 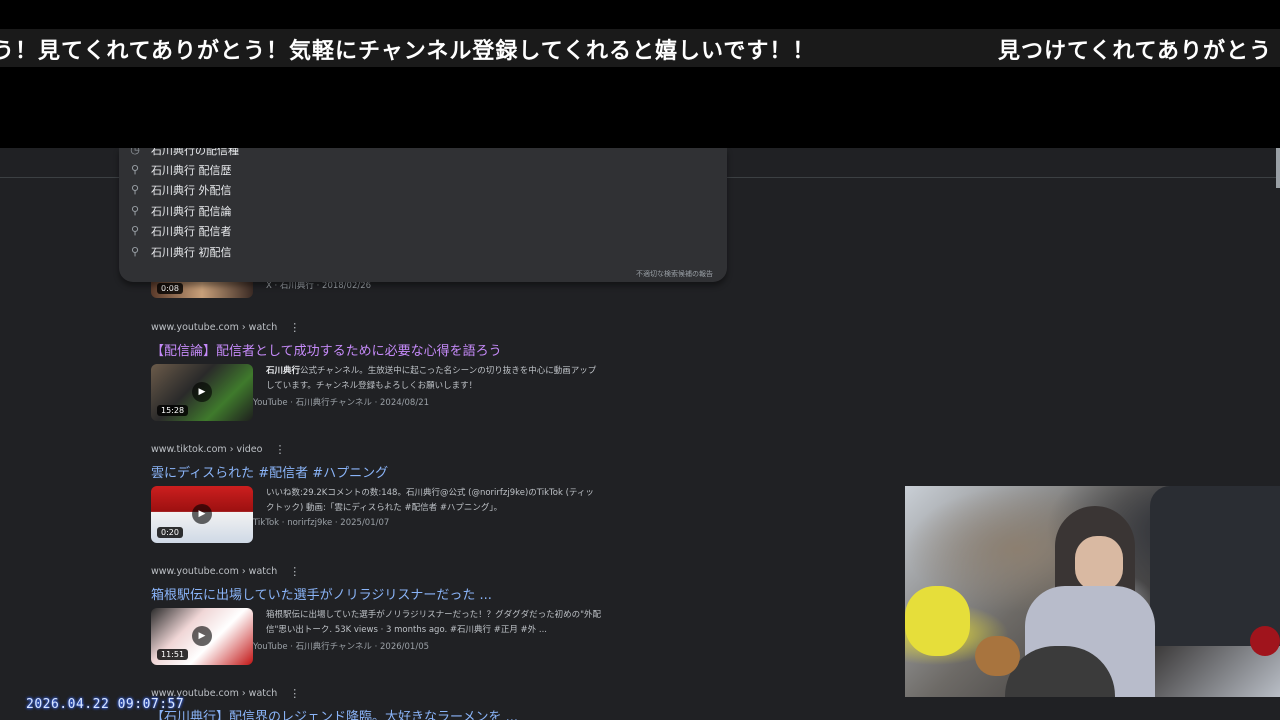 What do you see at coordinates (423, 154) in the screenshot?
I see `suggestion-item: ◷ 石川典行の配信種` at bounding box center [423, 154].